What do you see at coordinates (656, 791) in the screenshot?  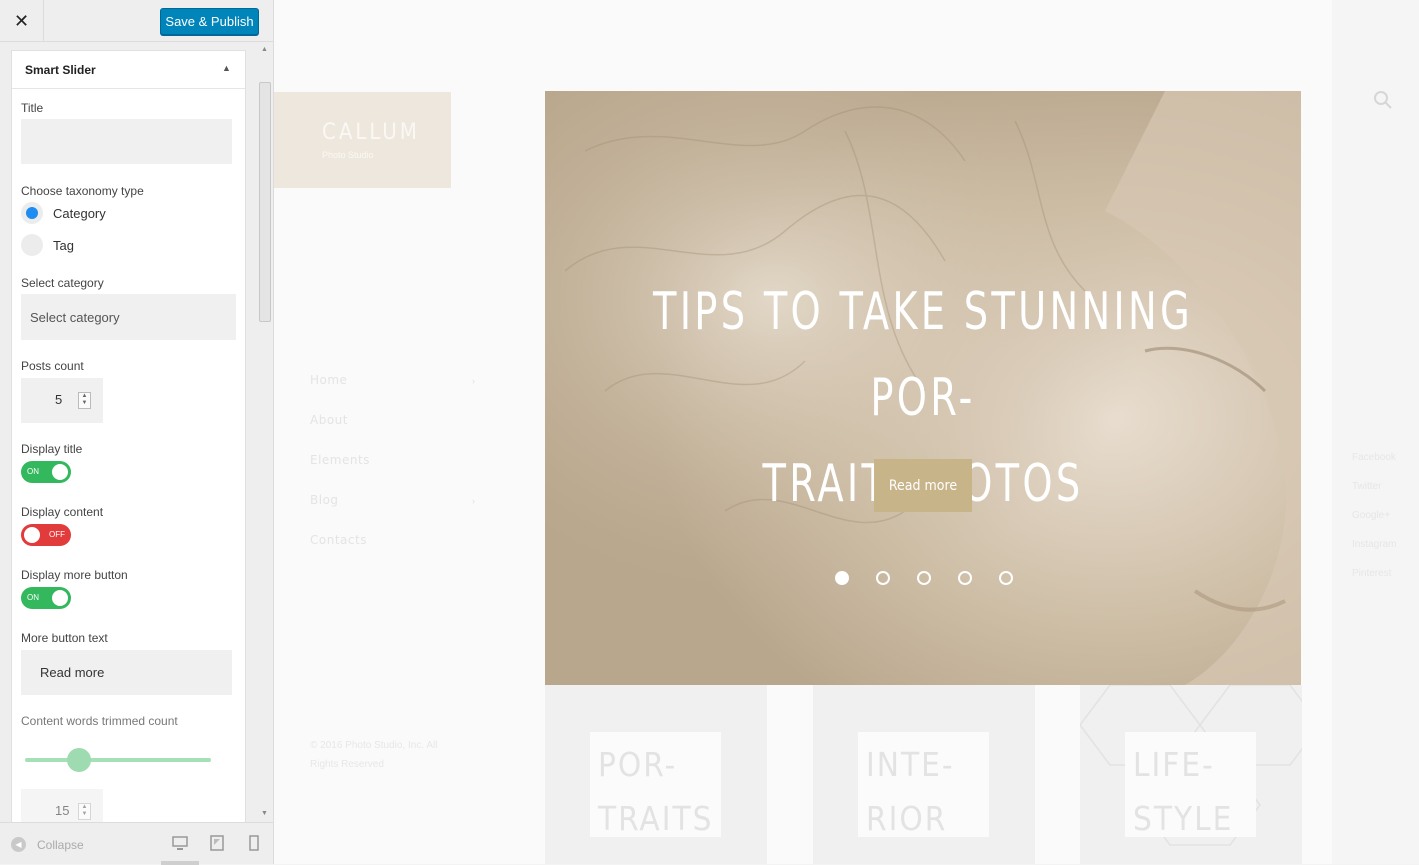 I see `card-title: POR- TRAITS` at bounding box center [656, 791].